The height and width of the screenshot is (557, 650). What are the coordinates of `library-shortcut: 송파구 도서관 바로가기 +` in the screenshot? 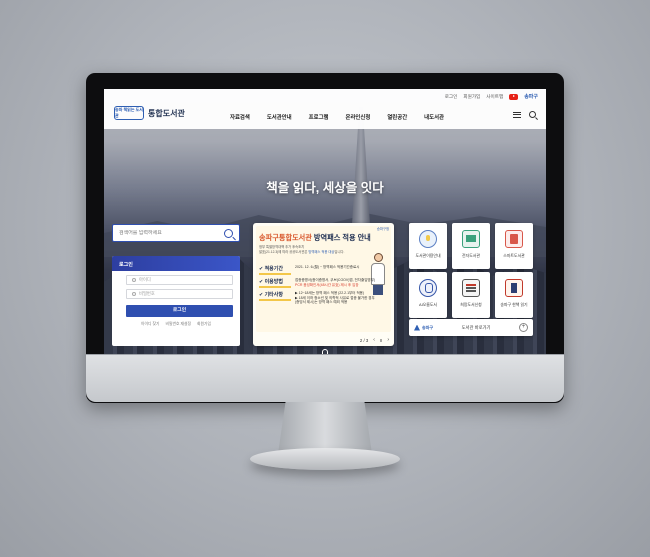 It's located at (471, 327).